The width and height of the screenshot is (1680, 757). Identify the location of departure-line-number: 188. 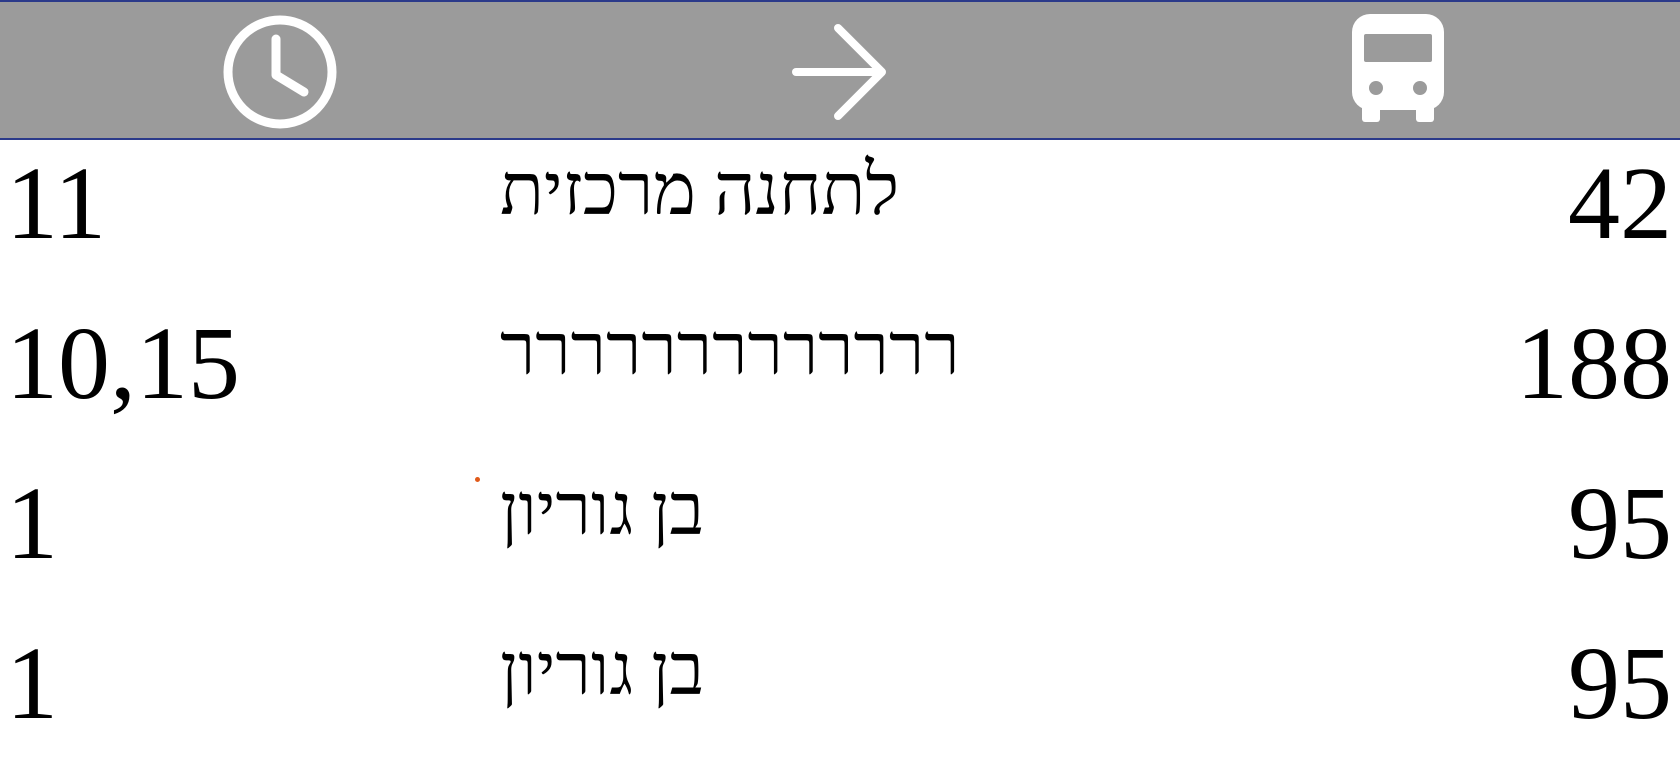
(1594, 363).